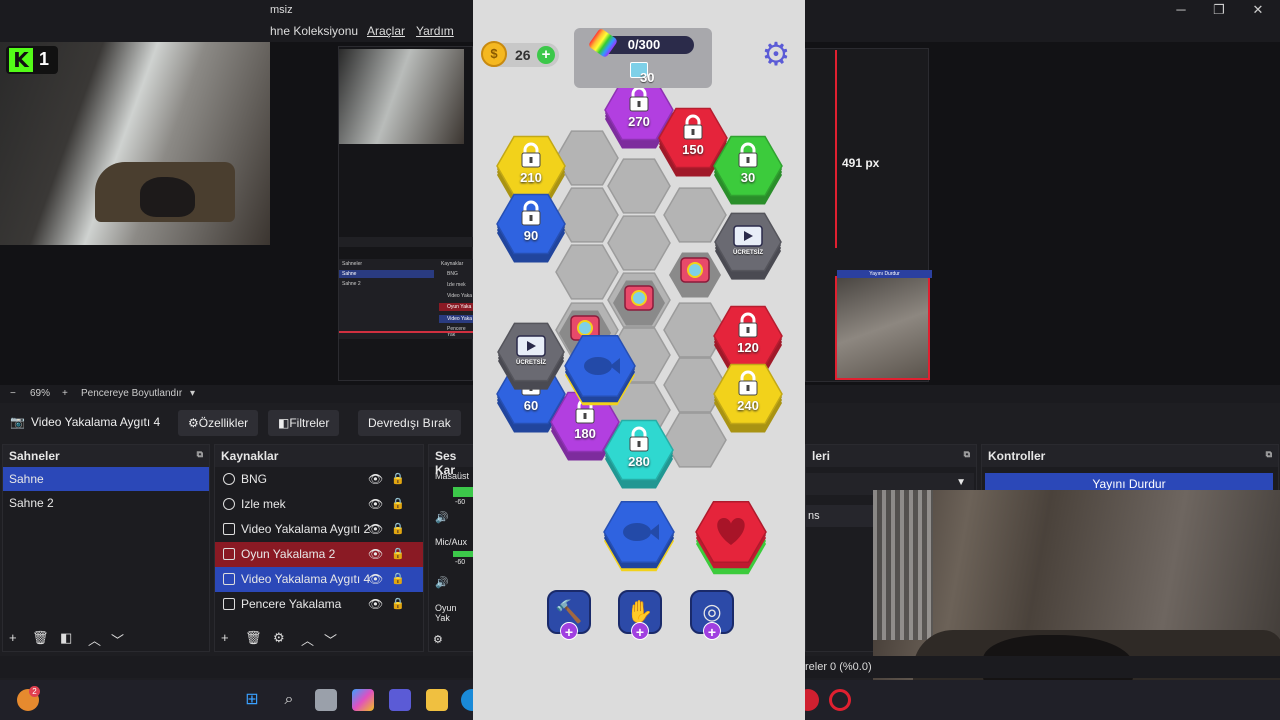 This screenshot has height=720, width=1280. Describe the element at coordinates (437, 700) in the screenshot. I see `file-explorer-icon` at that location.